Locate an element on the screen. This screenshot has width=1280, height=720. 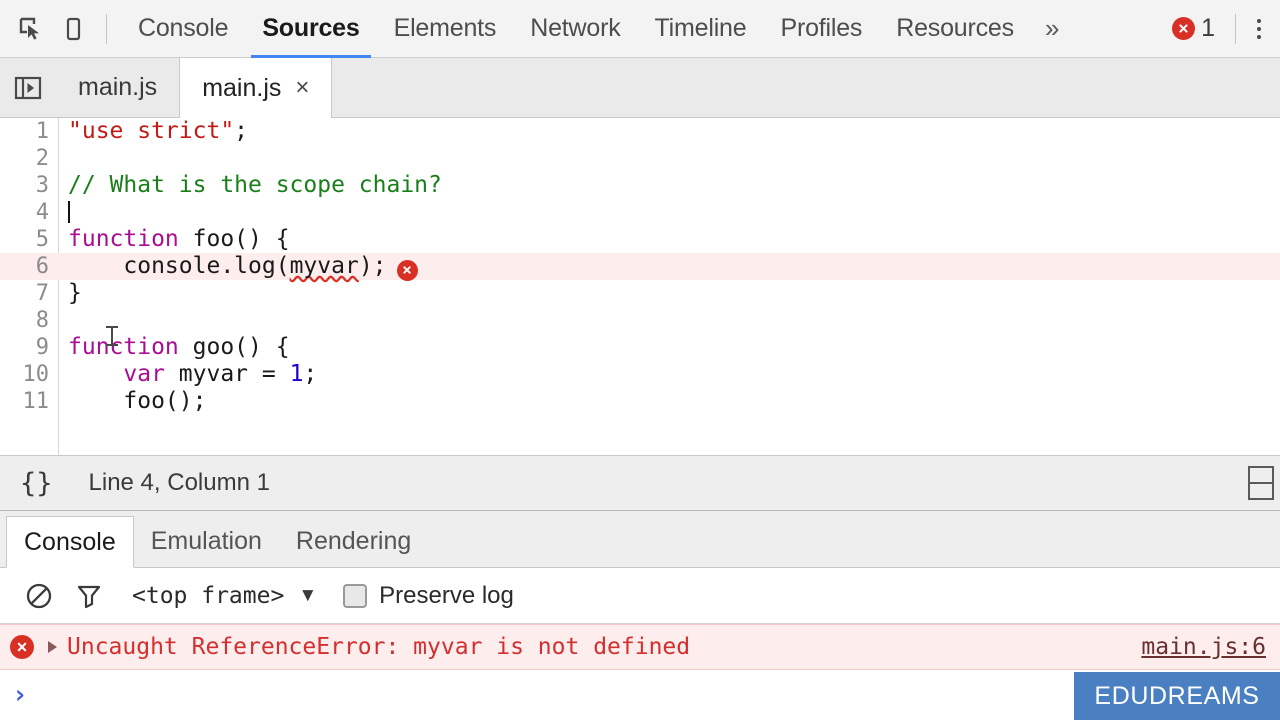
panel-tab-label: Network is located at coordinates (575, 28).